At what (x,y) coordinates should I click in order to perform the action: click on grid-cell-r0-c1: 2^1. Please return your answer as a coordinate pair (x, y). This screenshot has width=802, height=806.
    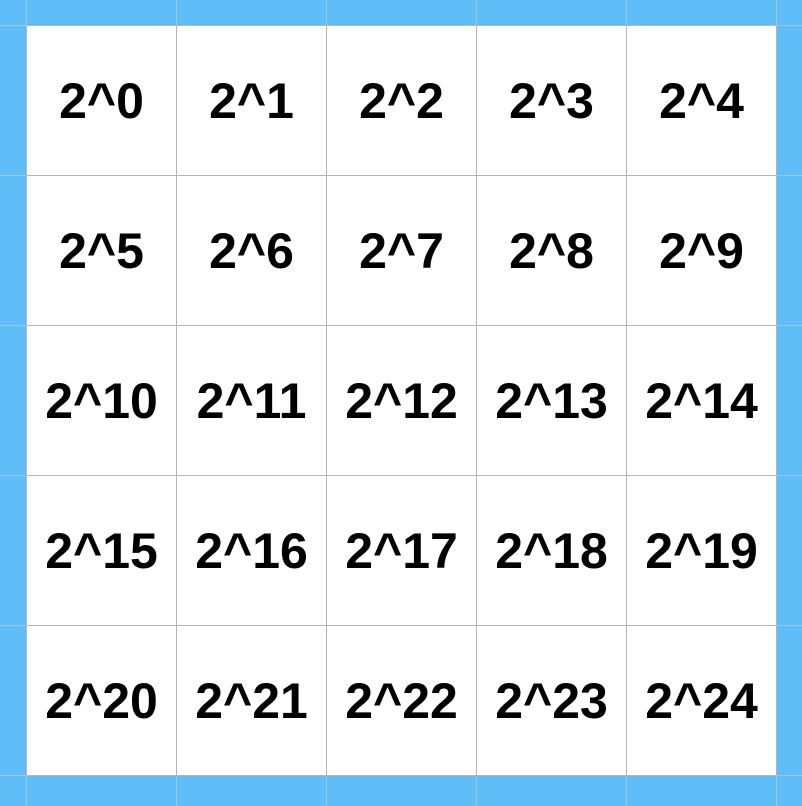
    Looking at the image, I should click on (252, 101).